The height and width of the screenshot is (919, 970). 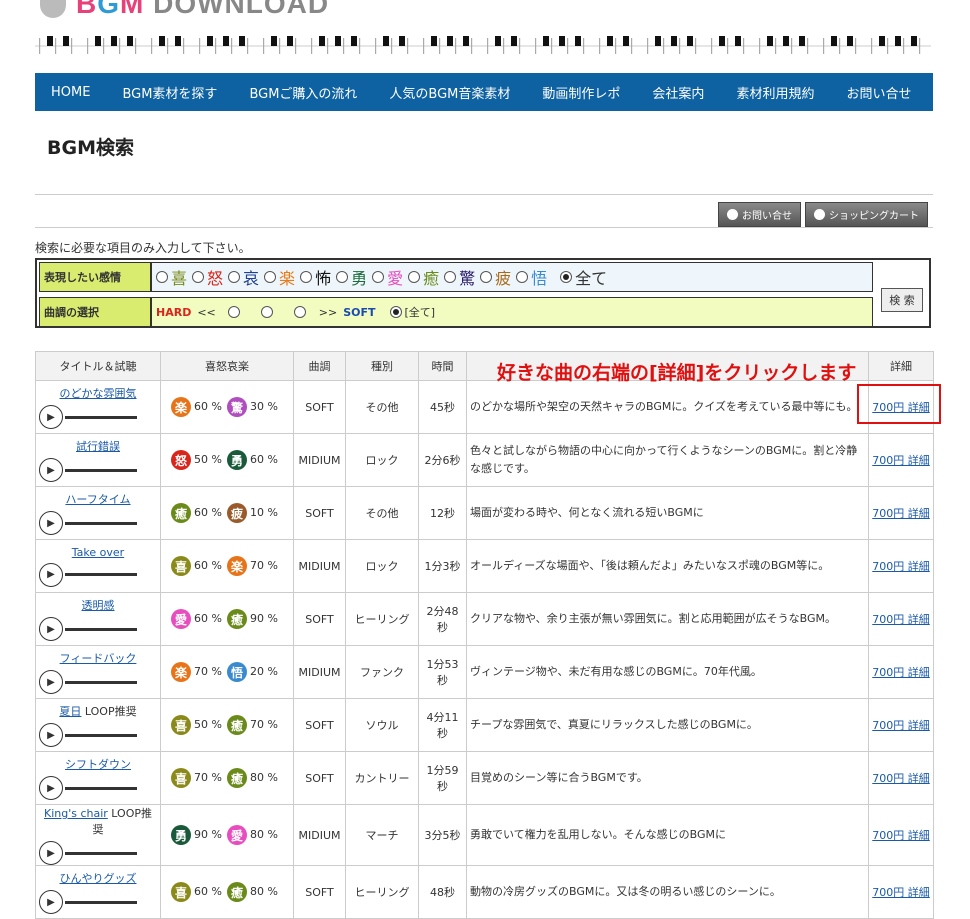 I want to click on track-title-link: 試行錯誤, so click(x=98, y=446).